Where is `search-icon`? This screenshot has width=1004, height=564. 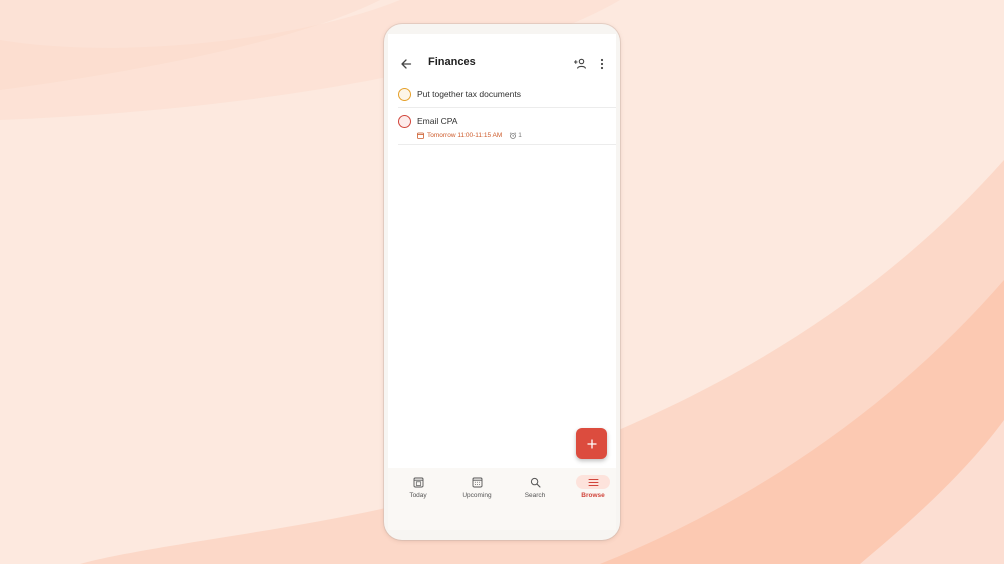 search-icon is located at coordinates (535, 482).